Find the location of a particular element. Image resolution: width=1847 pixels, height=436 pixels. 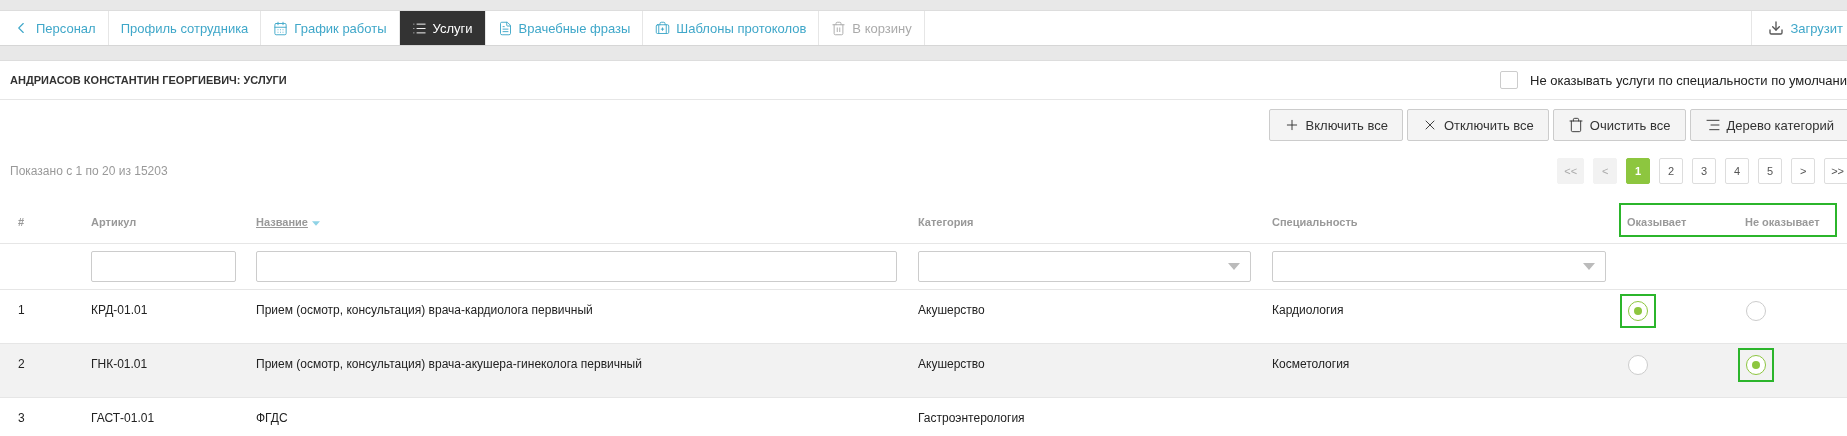

code-cell-text: КРД-01.01 is located at coordinates (120, 309).